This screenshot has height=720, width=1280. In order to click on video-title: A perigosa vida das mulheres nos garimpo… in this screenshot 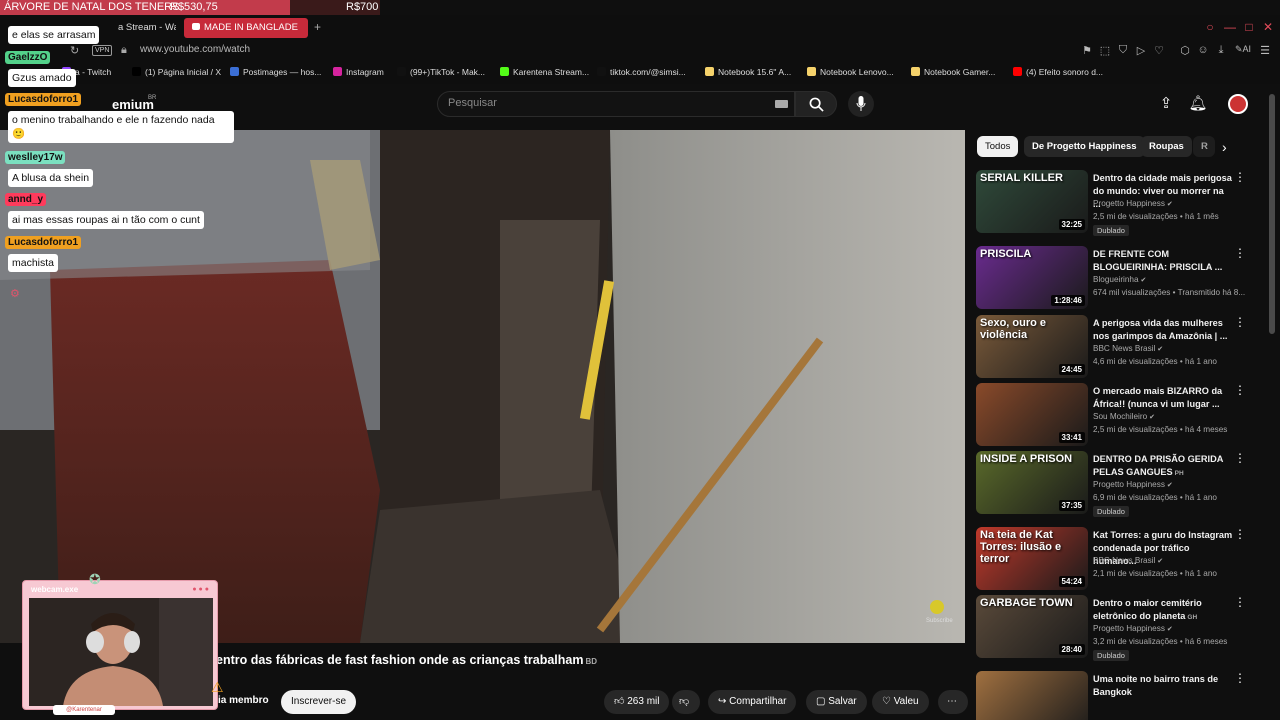, I will do `click(1163, 330)`.